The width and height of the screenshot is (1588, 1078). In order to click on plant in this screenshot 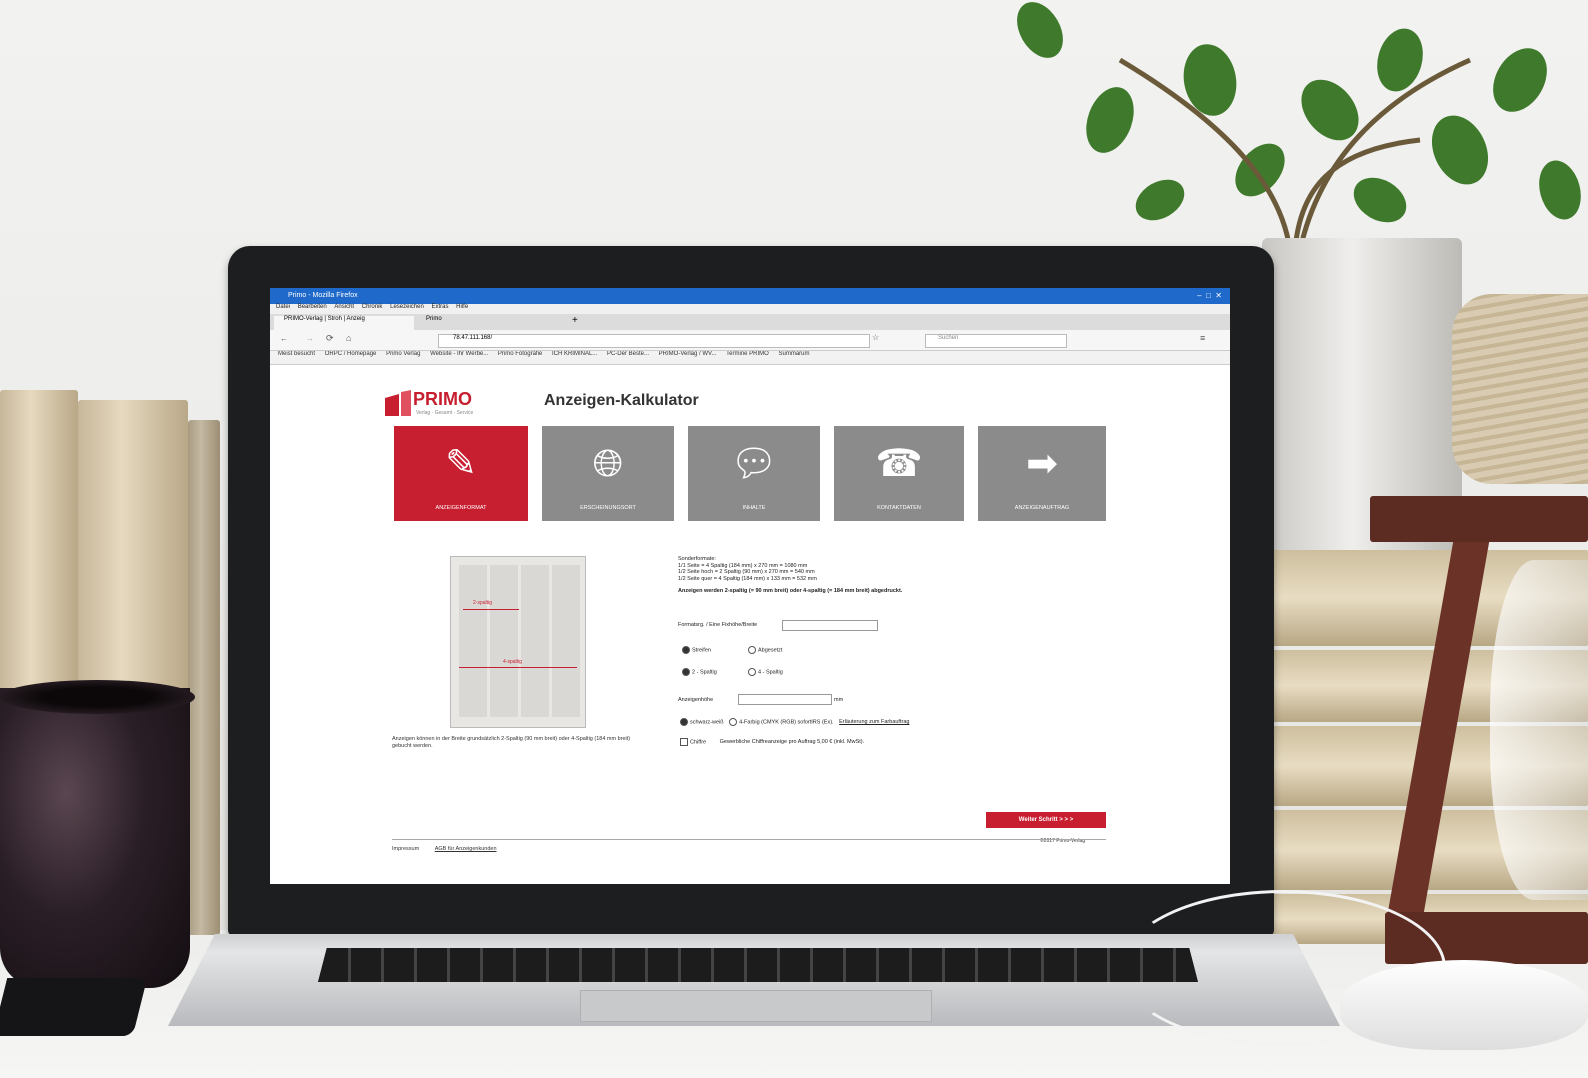, I will do `click(1299, 126)`.